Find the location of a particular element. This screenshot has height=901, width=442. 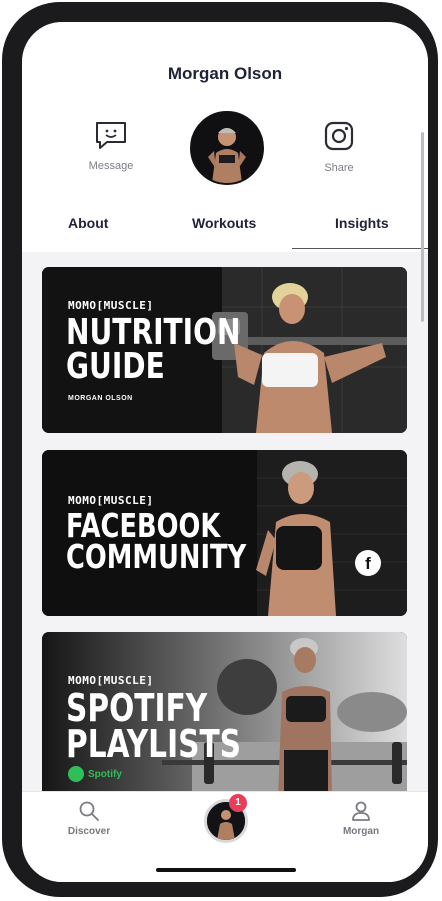

spotify-label: Spotify is located at coordinates (105, 774).